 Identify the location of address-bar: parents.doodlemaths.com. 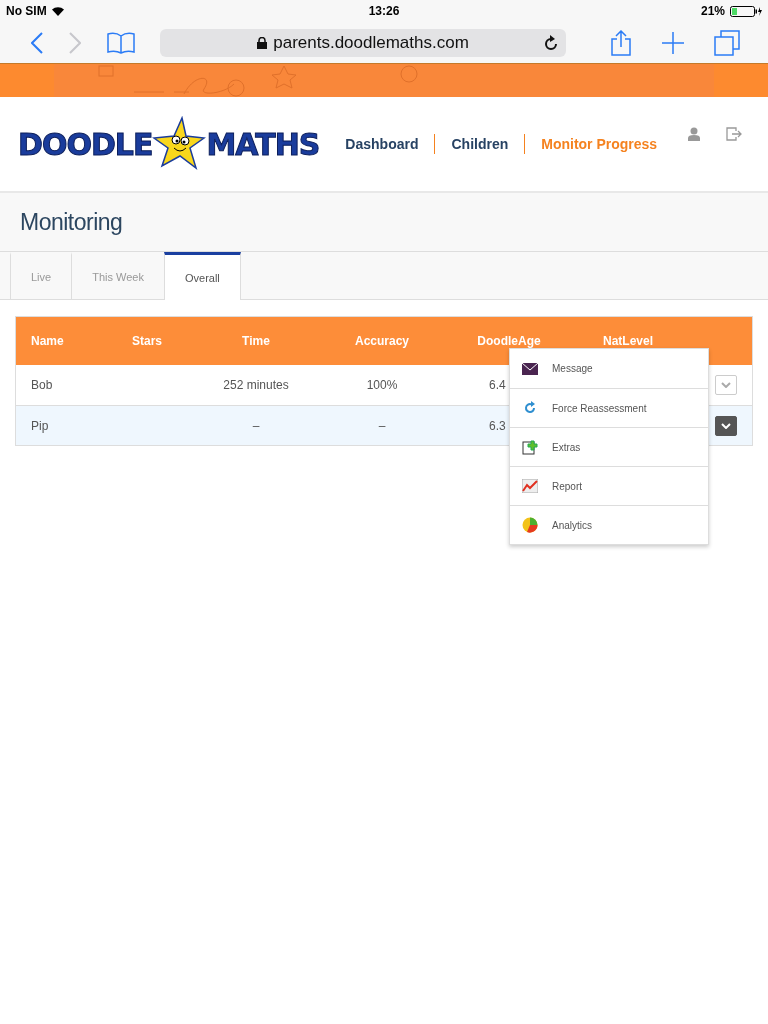
(363, 42).